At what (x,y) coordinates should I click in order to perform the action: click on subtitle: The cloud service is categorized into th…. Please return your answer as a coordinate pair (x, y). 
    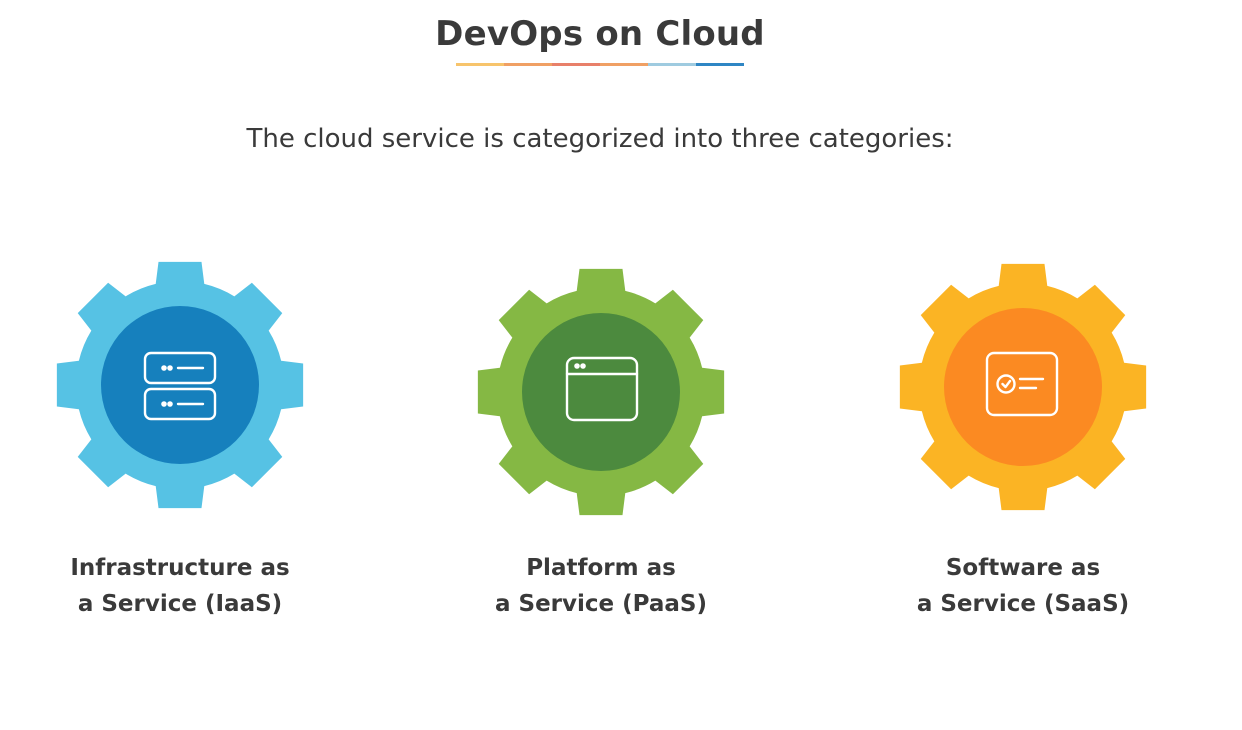
    Looking at the image, I should click on (600, 139).